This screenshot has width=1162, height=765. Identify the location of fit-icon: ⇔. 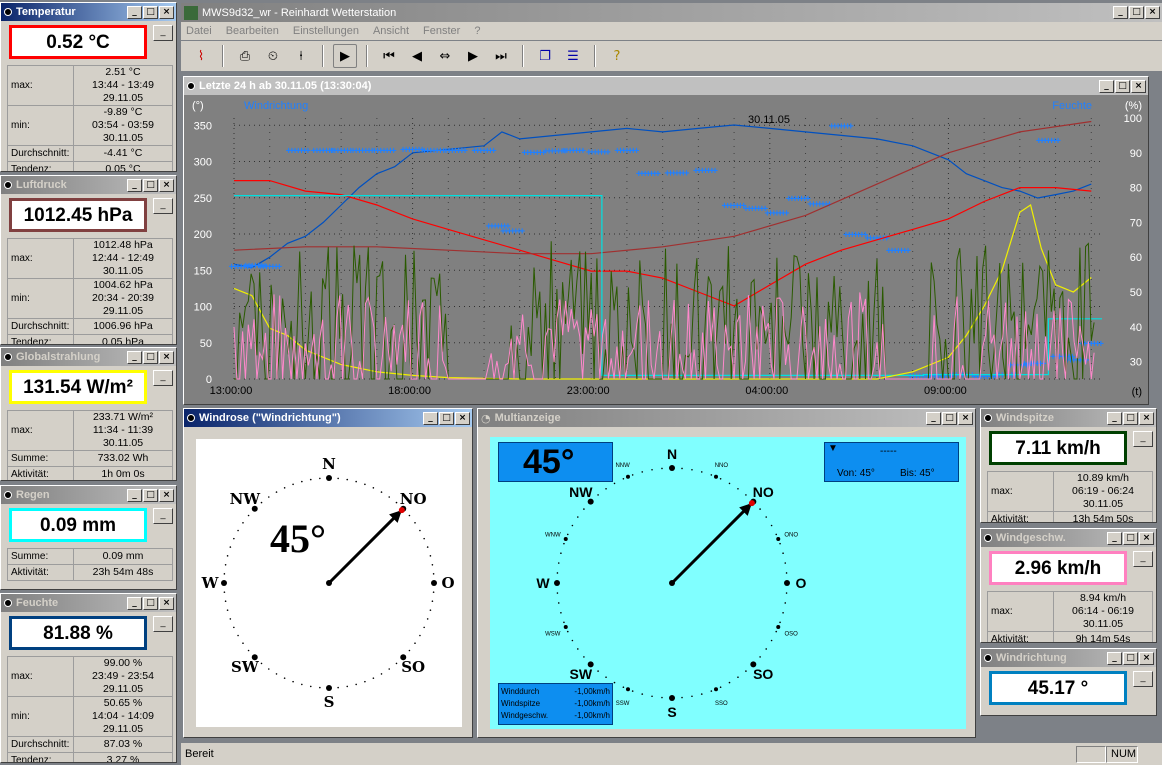
(445, 56).